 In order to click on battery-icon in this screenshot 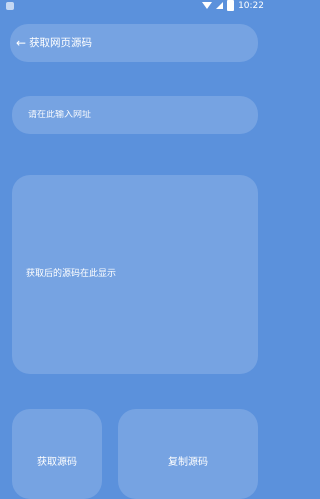, I will do `click(231, 5)`.